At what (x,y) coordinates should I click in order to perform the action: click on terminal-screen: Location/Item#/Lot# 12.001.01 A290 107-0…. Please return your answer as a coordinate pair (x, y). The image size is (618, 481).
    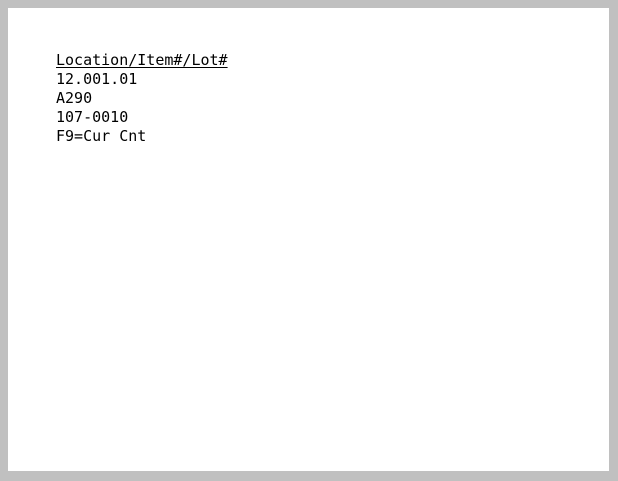
    Looking at the image, I should click on (142, 98).